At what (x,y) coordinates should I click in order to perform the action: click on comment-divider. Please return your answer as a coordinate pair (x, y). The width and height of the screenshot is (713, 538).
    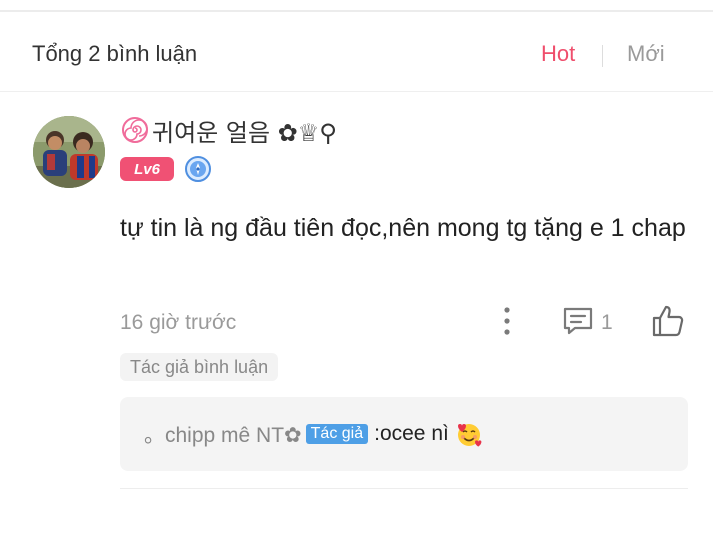
    Looking at the image, I should click on (404, 488).